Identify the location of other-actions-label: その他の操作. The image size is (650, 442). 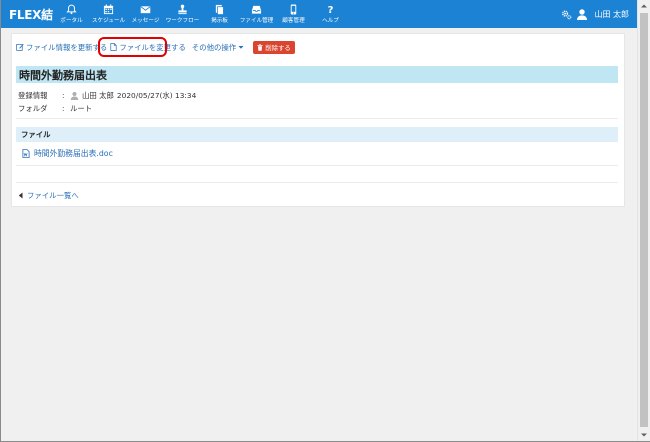
(214, 47).